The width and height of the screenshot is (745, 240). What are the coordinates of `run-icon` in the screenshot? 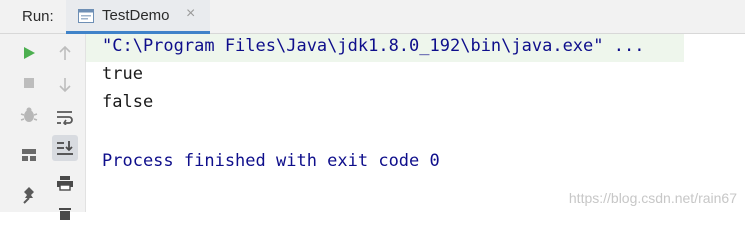 It's located at (29, 53).